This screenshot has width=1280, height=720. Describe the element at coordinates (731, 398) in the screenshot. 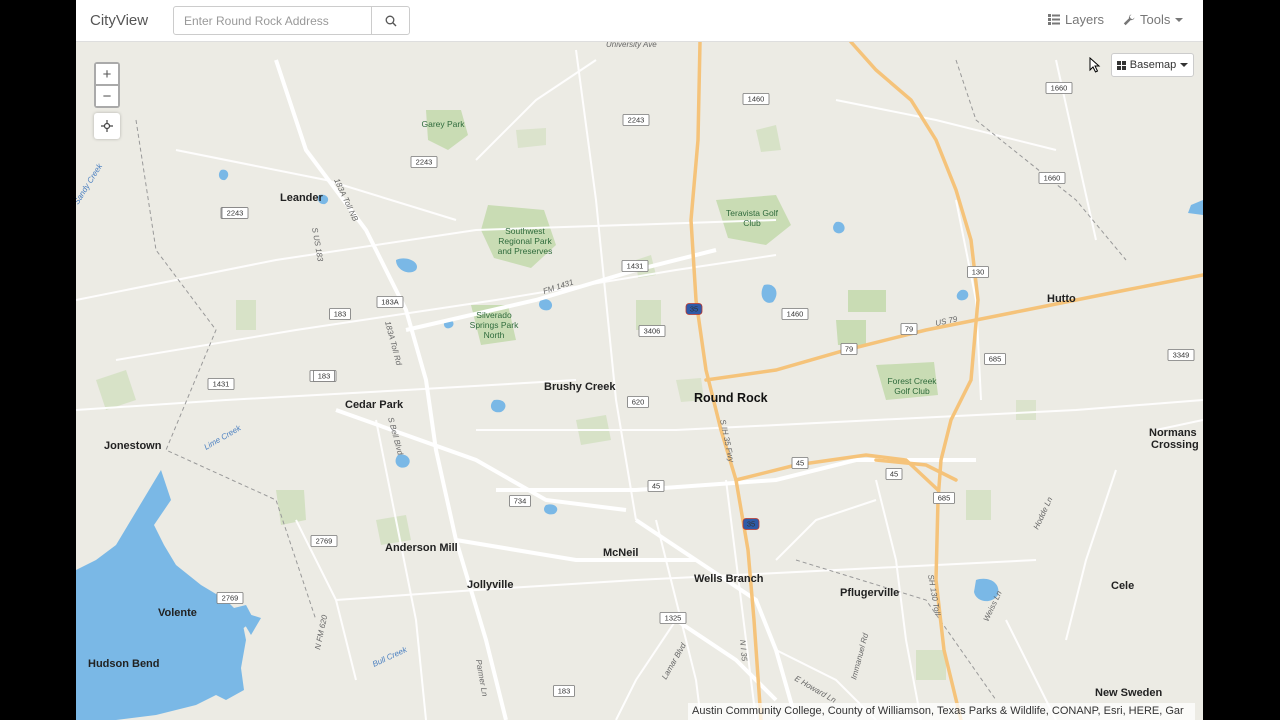

I see `label-round-rock: Round Rock` at that location.